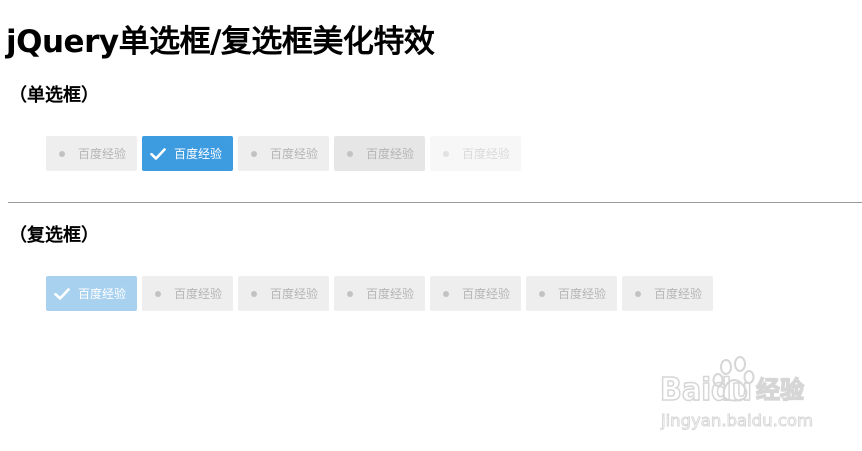  What do you see at coordinates (435, 202) in the screenshot?
I see `section-divider` at bounding box center [435, 202].